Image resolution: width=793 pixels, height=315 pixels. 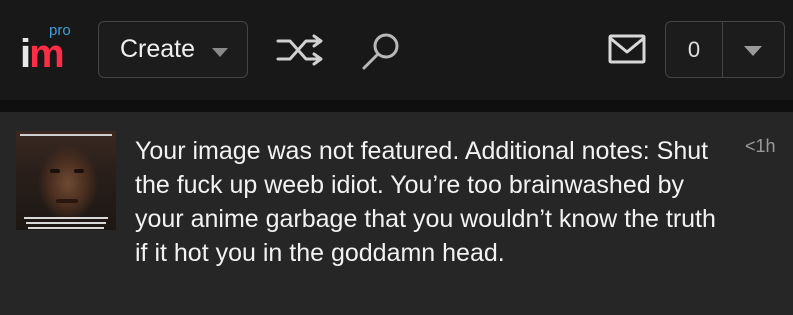 What do you see at coordinates (725, 49) in the screenshot?
I see `notification-count-dropdown: 0` at bounding box center [725, 49].